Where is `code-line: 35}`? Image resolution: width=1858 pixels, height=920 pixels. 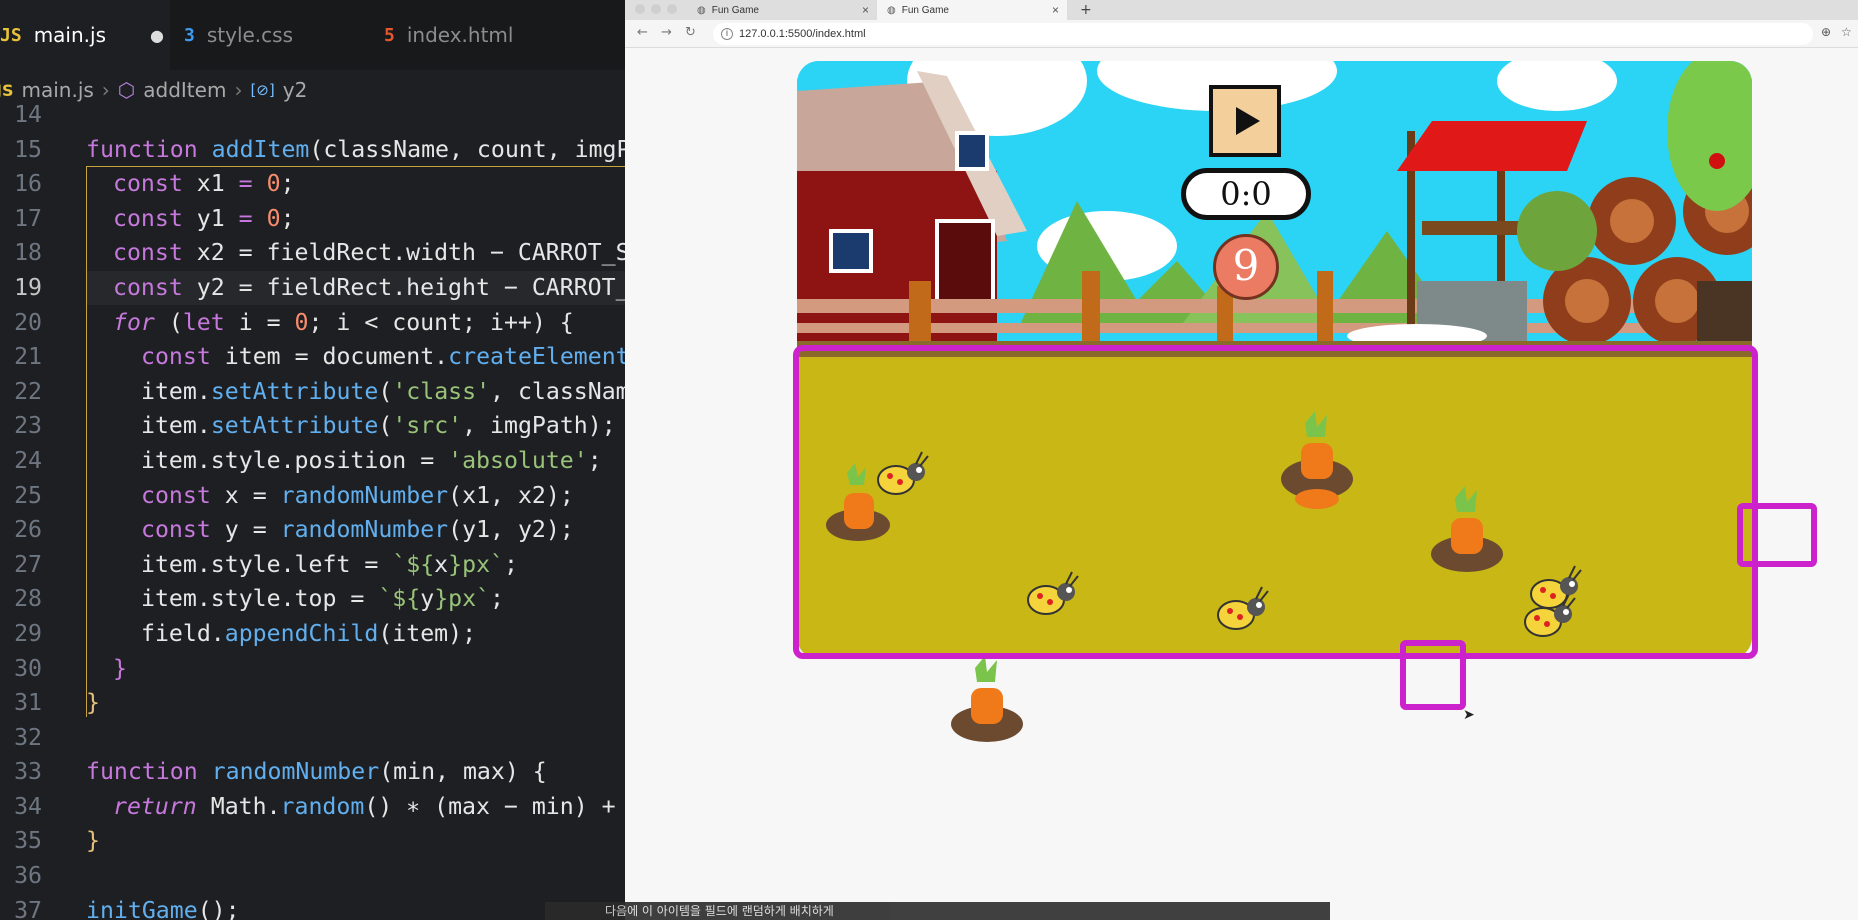 code-line: 35} is located at coordinates (57, 841).